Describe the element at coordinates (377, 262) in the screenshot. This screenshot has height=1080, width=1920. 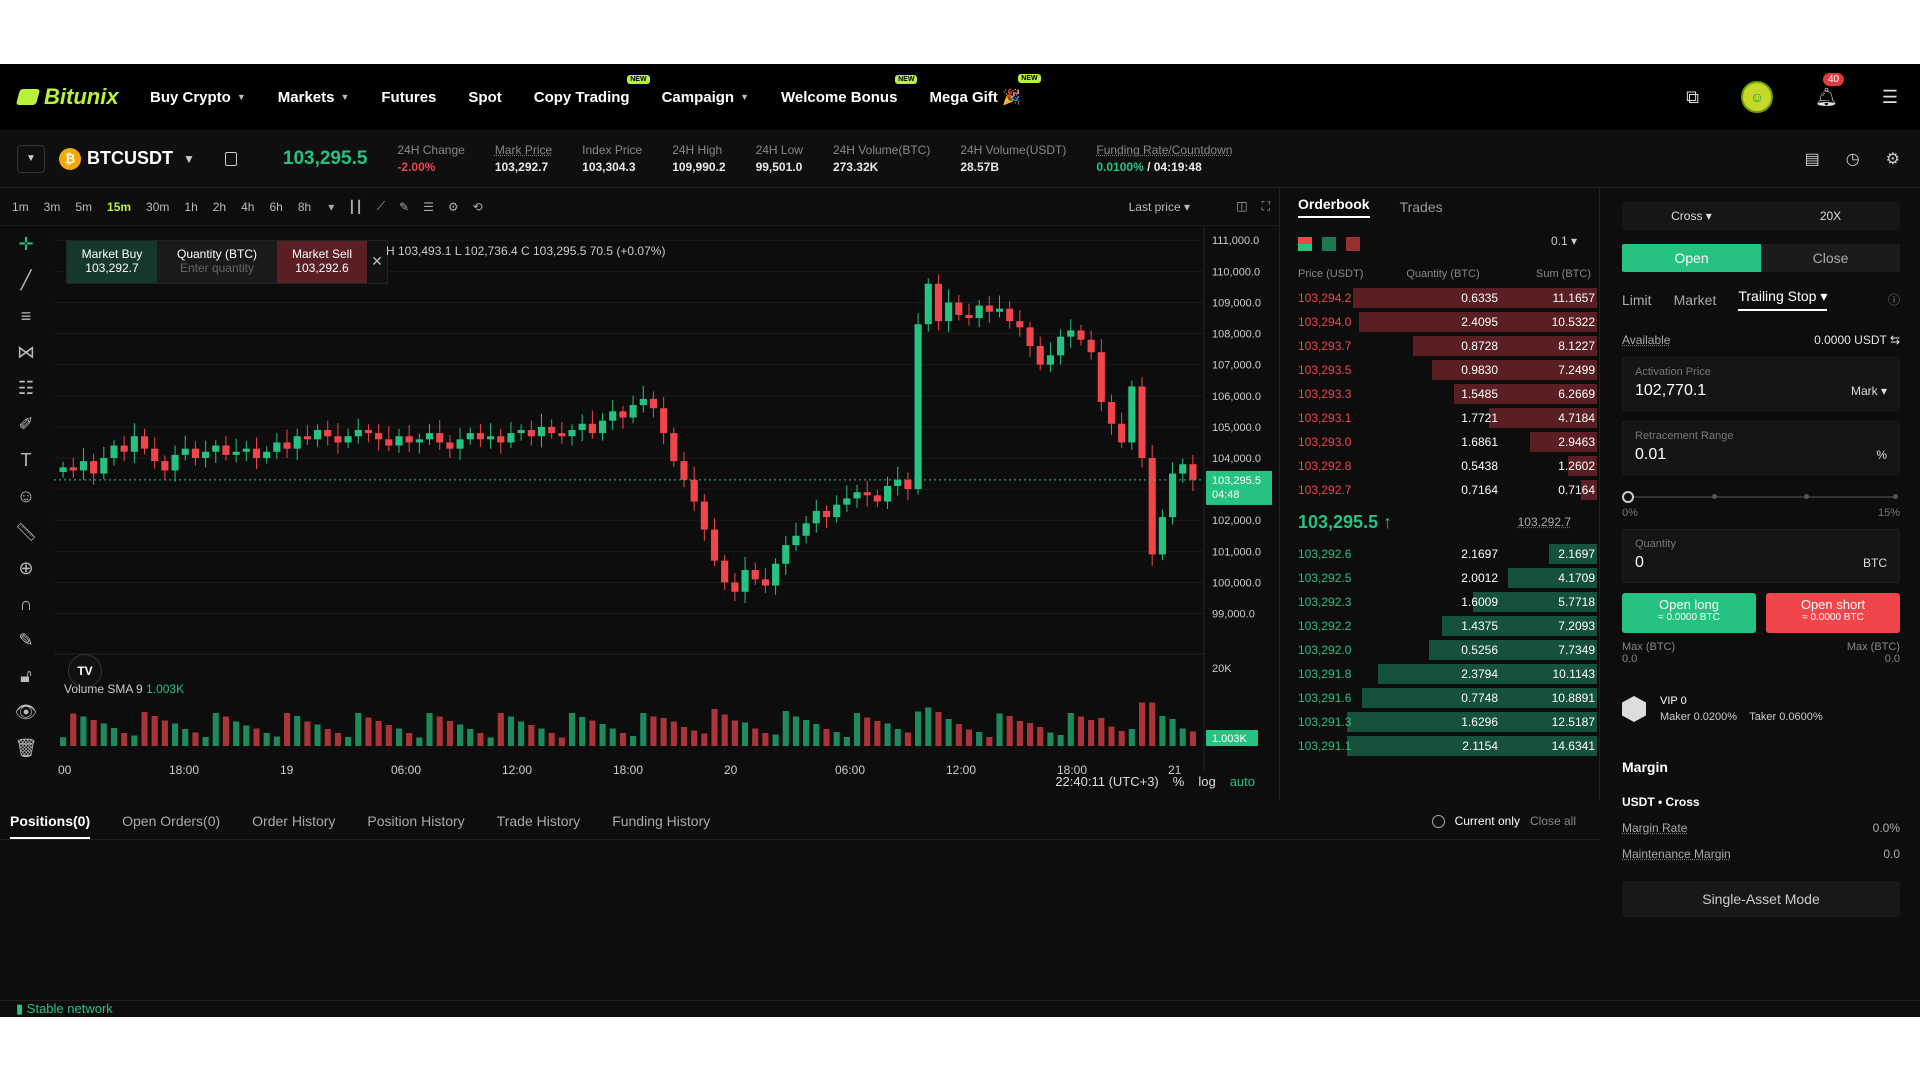
I see `close-icon: ✕` at that location.